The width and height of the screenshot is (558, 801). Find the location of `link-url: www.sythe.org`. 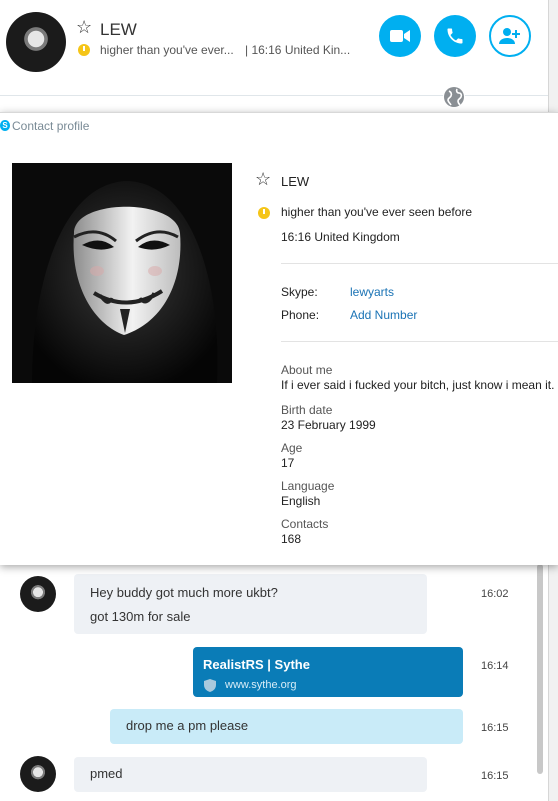

link-url: www.sythe.org is located at coordinates (261, 685).